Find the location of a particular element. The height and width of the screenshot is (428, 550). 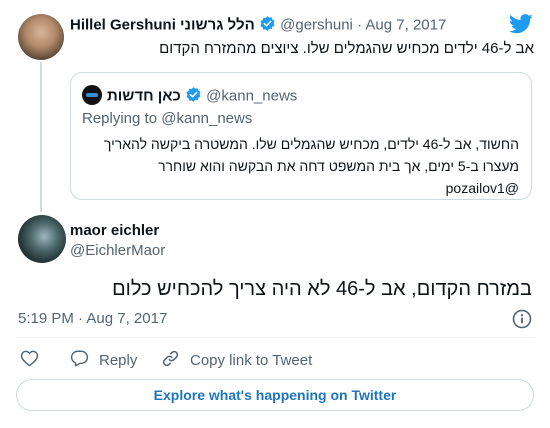

main-timestamp: 5:19 PM · Aug 7, 2017 is located at coordinates (92, 318).